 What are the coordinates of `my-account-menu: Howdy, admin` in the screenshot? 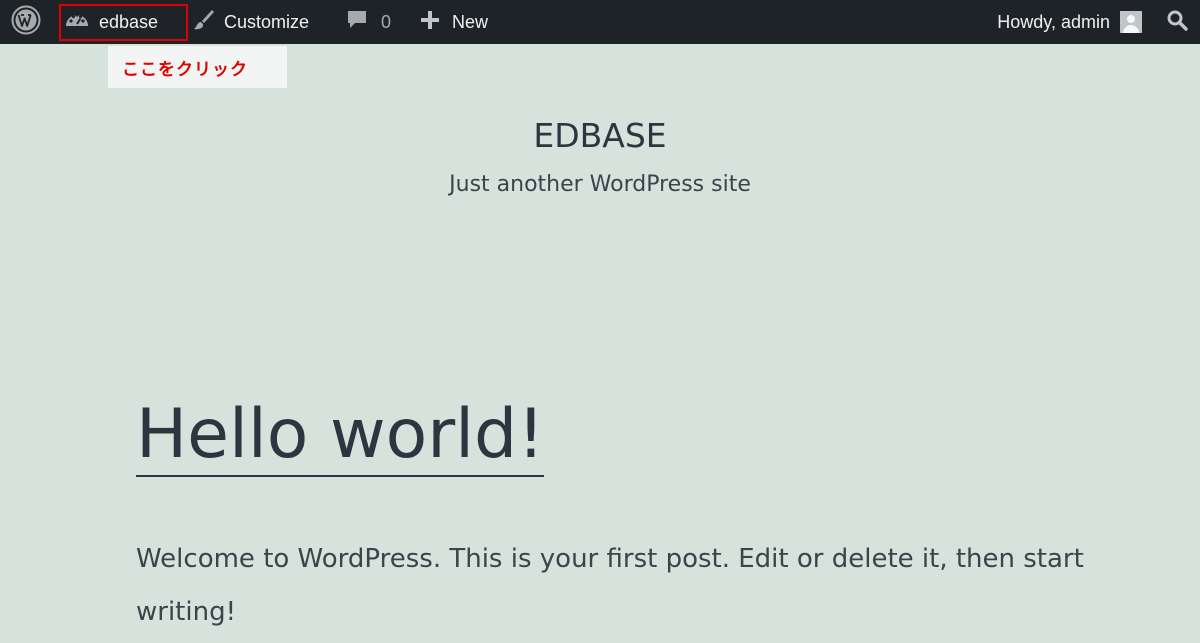 It's located at (1069, 22).